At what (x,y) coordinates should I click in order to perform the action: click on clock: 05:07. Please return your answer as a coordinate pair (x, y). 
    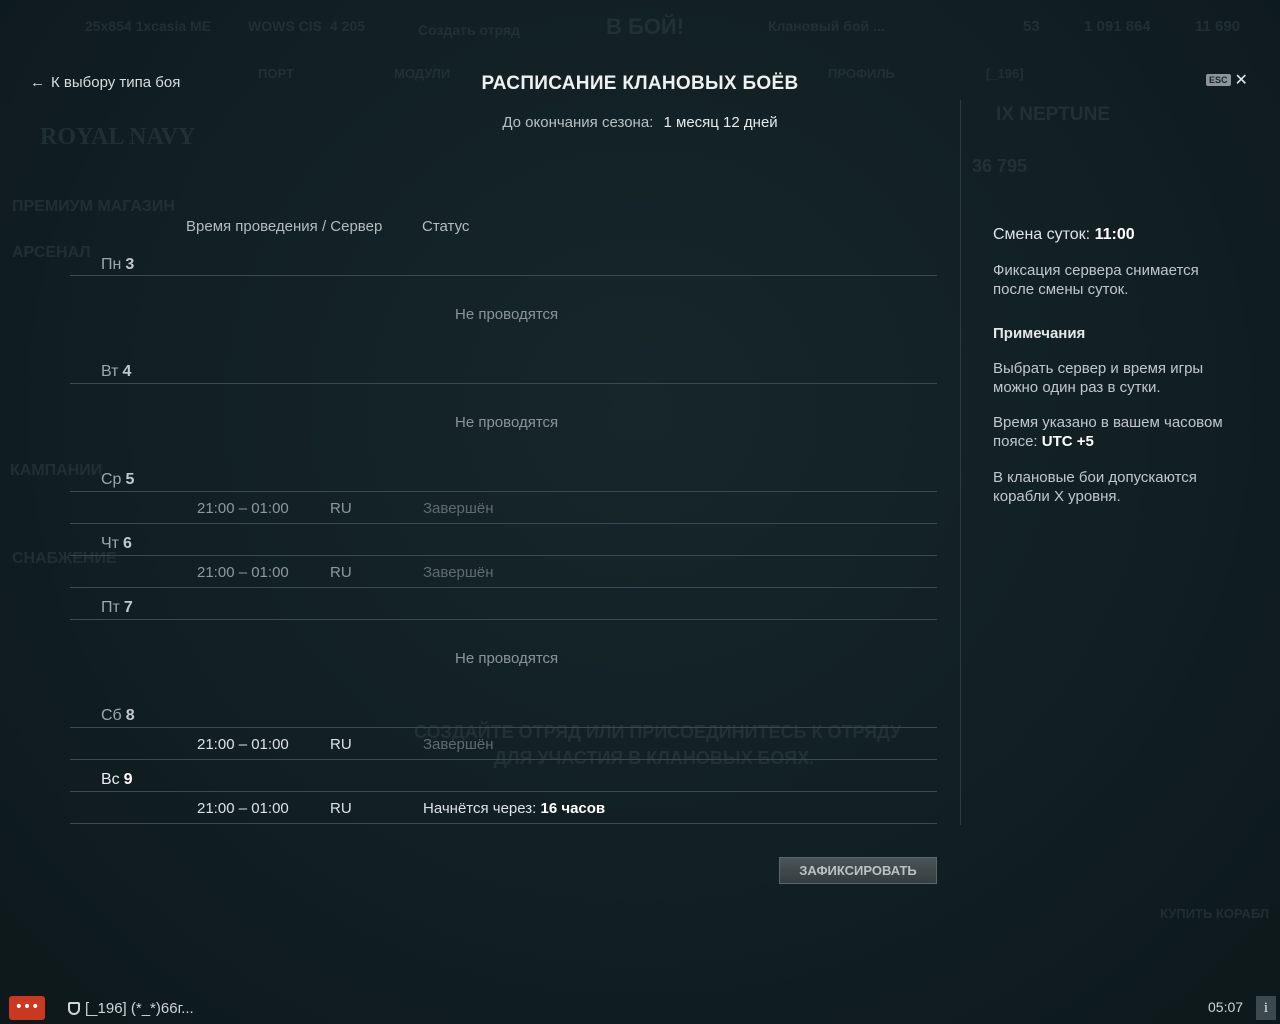
    Looking at the image, I should click on (1226, 1007).